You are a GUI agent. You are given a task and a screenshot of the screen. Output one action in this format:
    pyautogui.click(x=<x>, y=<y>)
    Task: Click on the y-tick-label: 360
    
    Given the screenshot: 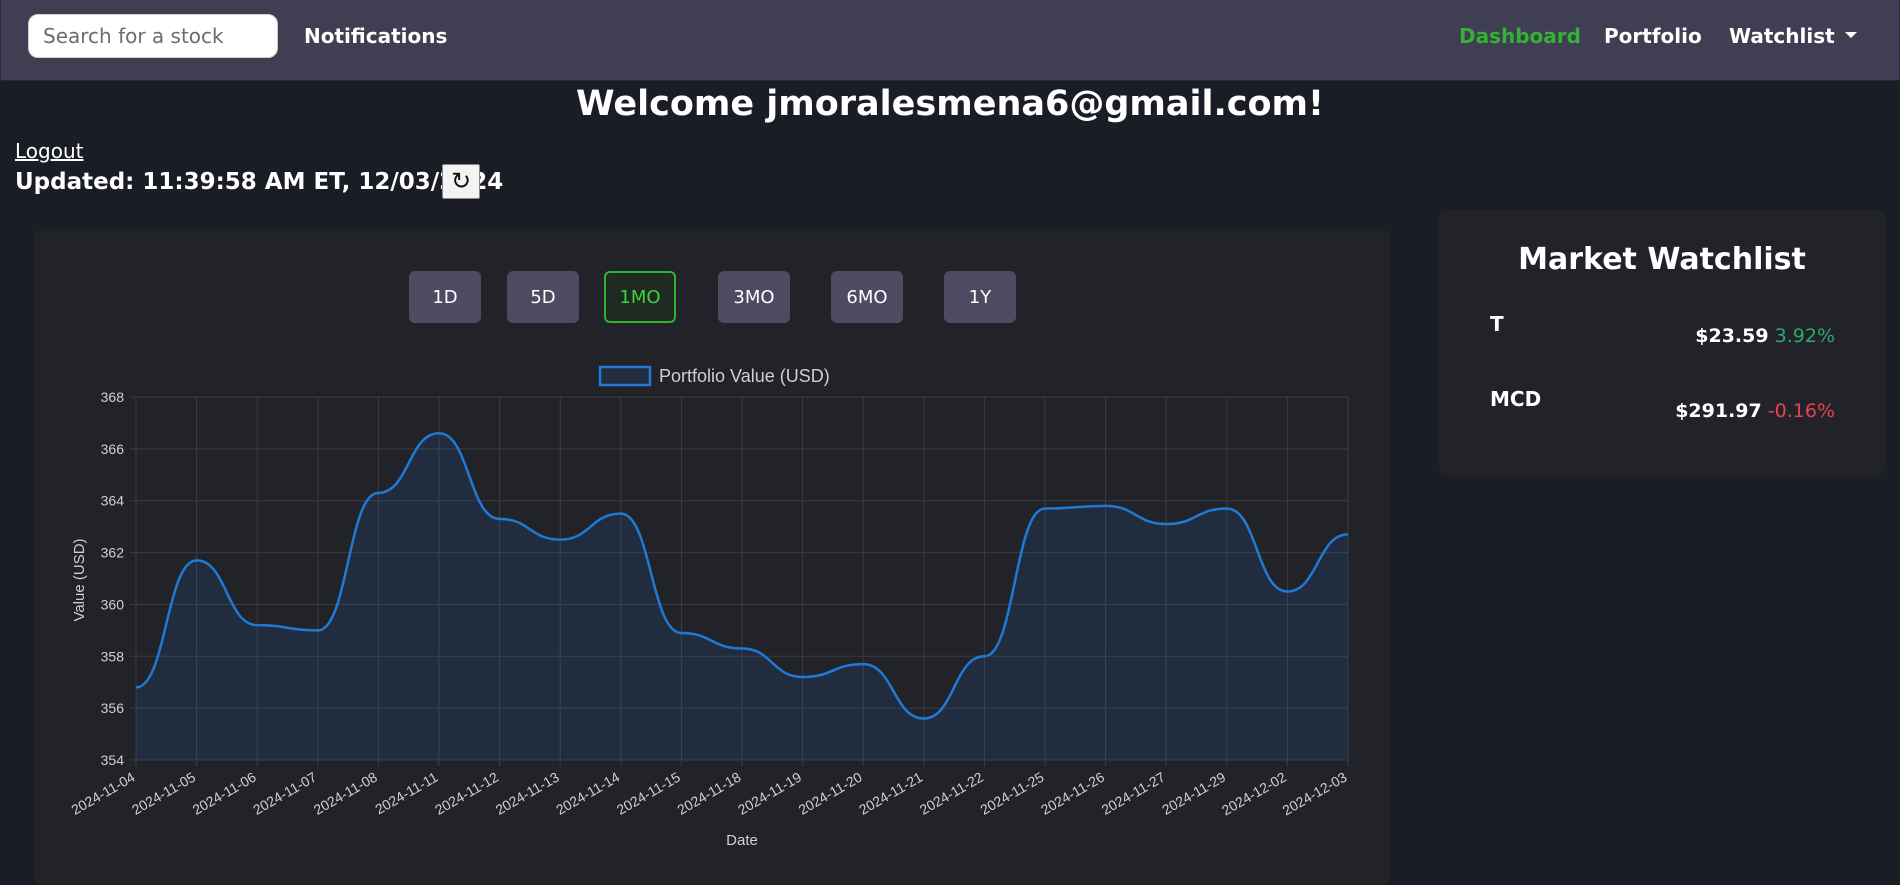 What is the action you would take?
    pyautogui.click(x=113, y=604)
    